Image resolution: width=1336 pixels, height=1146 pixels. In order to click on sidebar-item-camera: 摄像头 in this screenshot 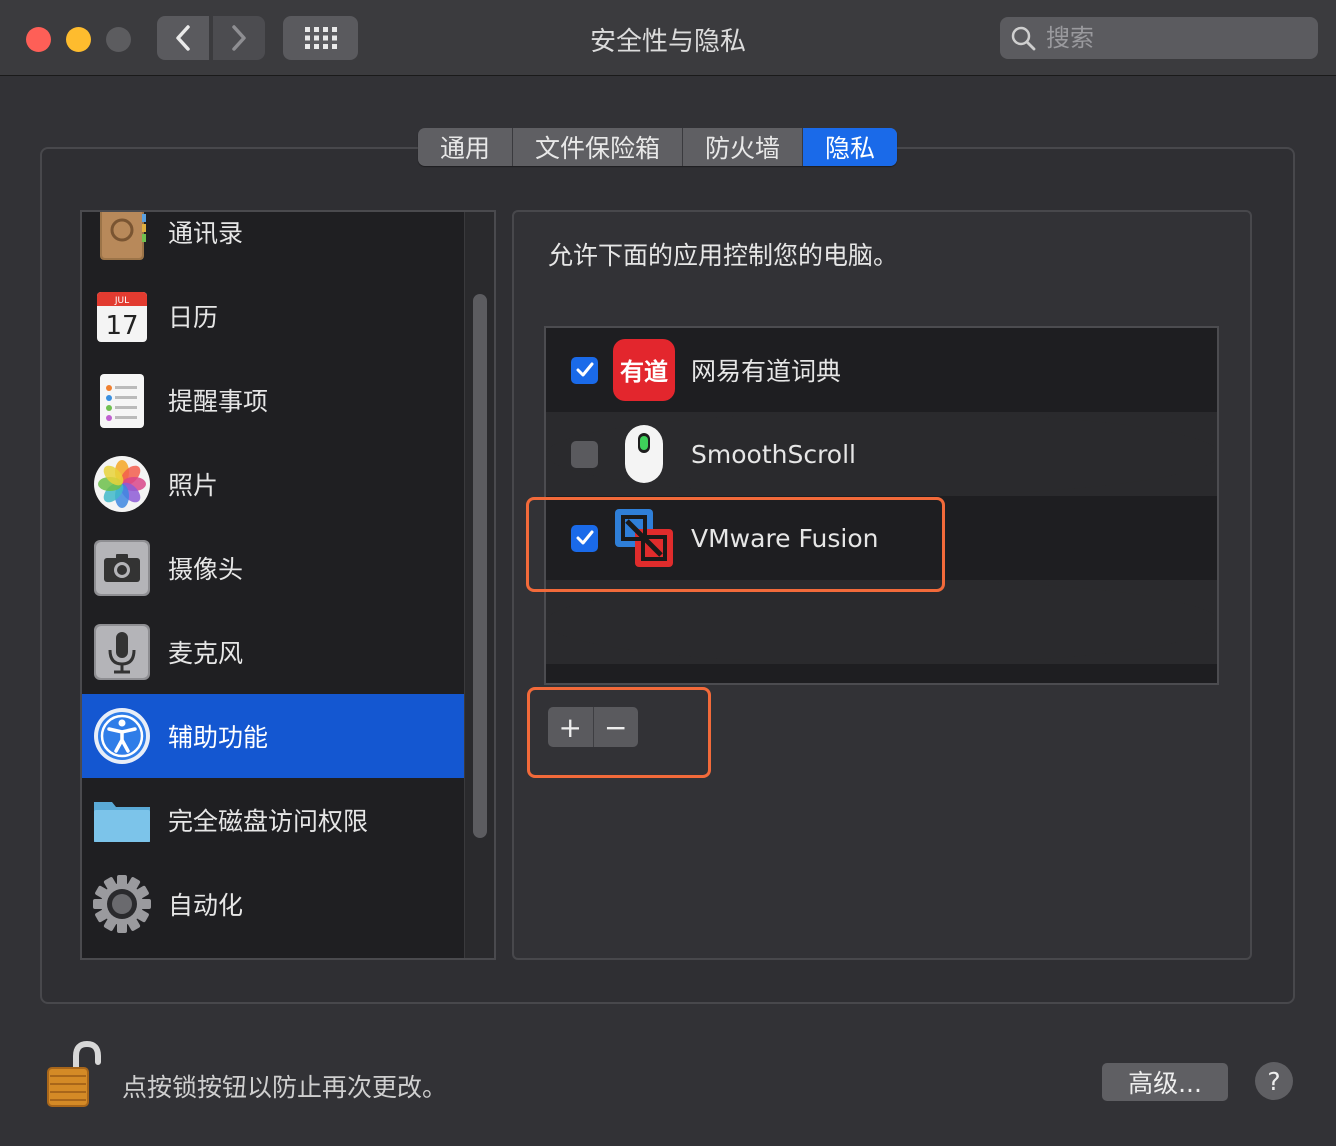, I will do `click(273, 568)`.